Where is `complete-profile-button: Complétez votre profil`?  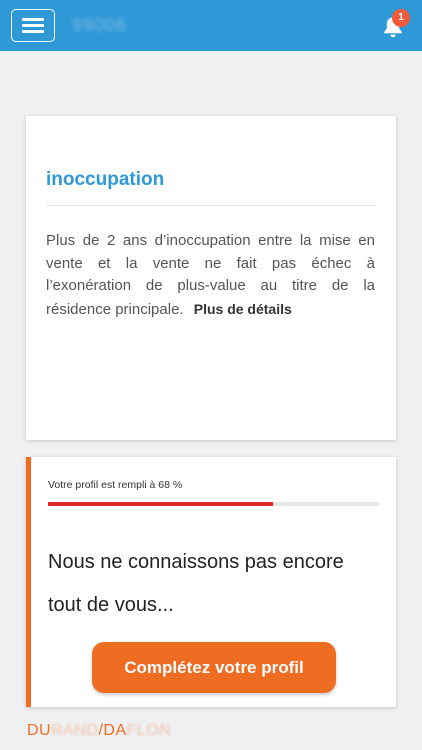 complete-profile-button: Complétez votre profil is located at coordinates (214, 667).